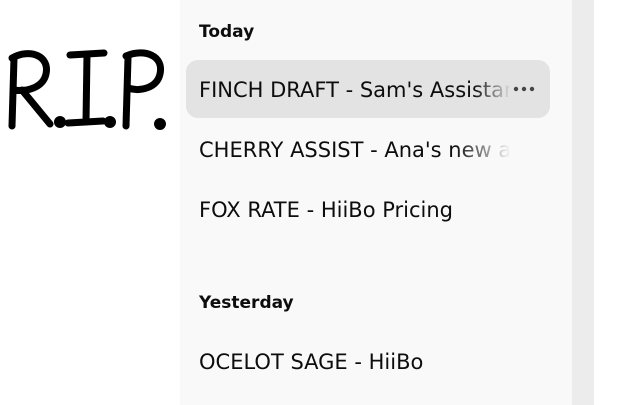 This screenshot has height=405, width=622. What do you see at coordinates (524, 89) in the screenshot?
I see `more-horizontal-icon` at bounding box center [524, 89].